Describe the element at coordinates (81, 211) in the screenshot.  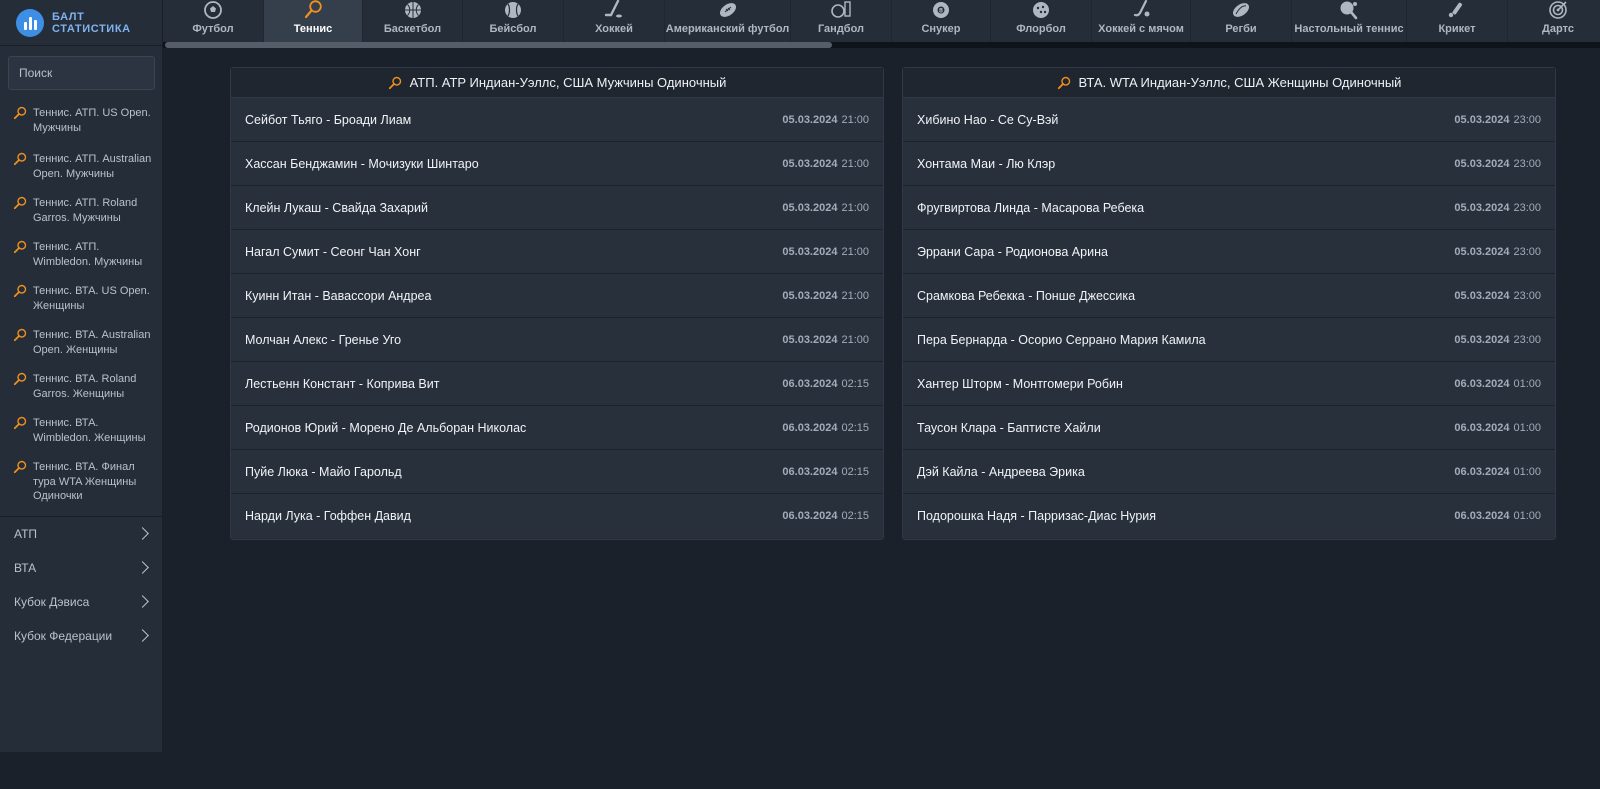
I see `sidebar-tournament-item: Теннис. АТП. Roland Garros. Мужчины` at that location.